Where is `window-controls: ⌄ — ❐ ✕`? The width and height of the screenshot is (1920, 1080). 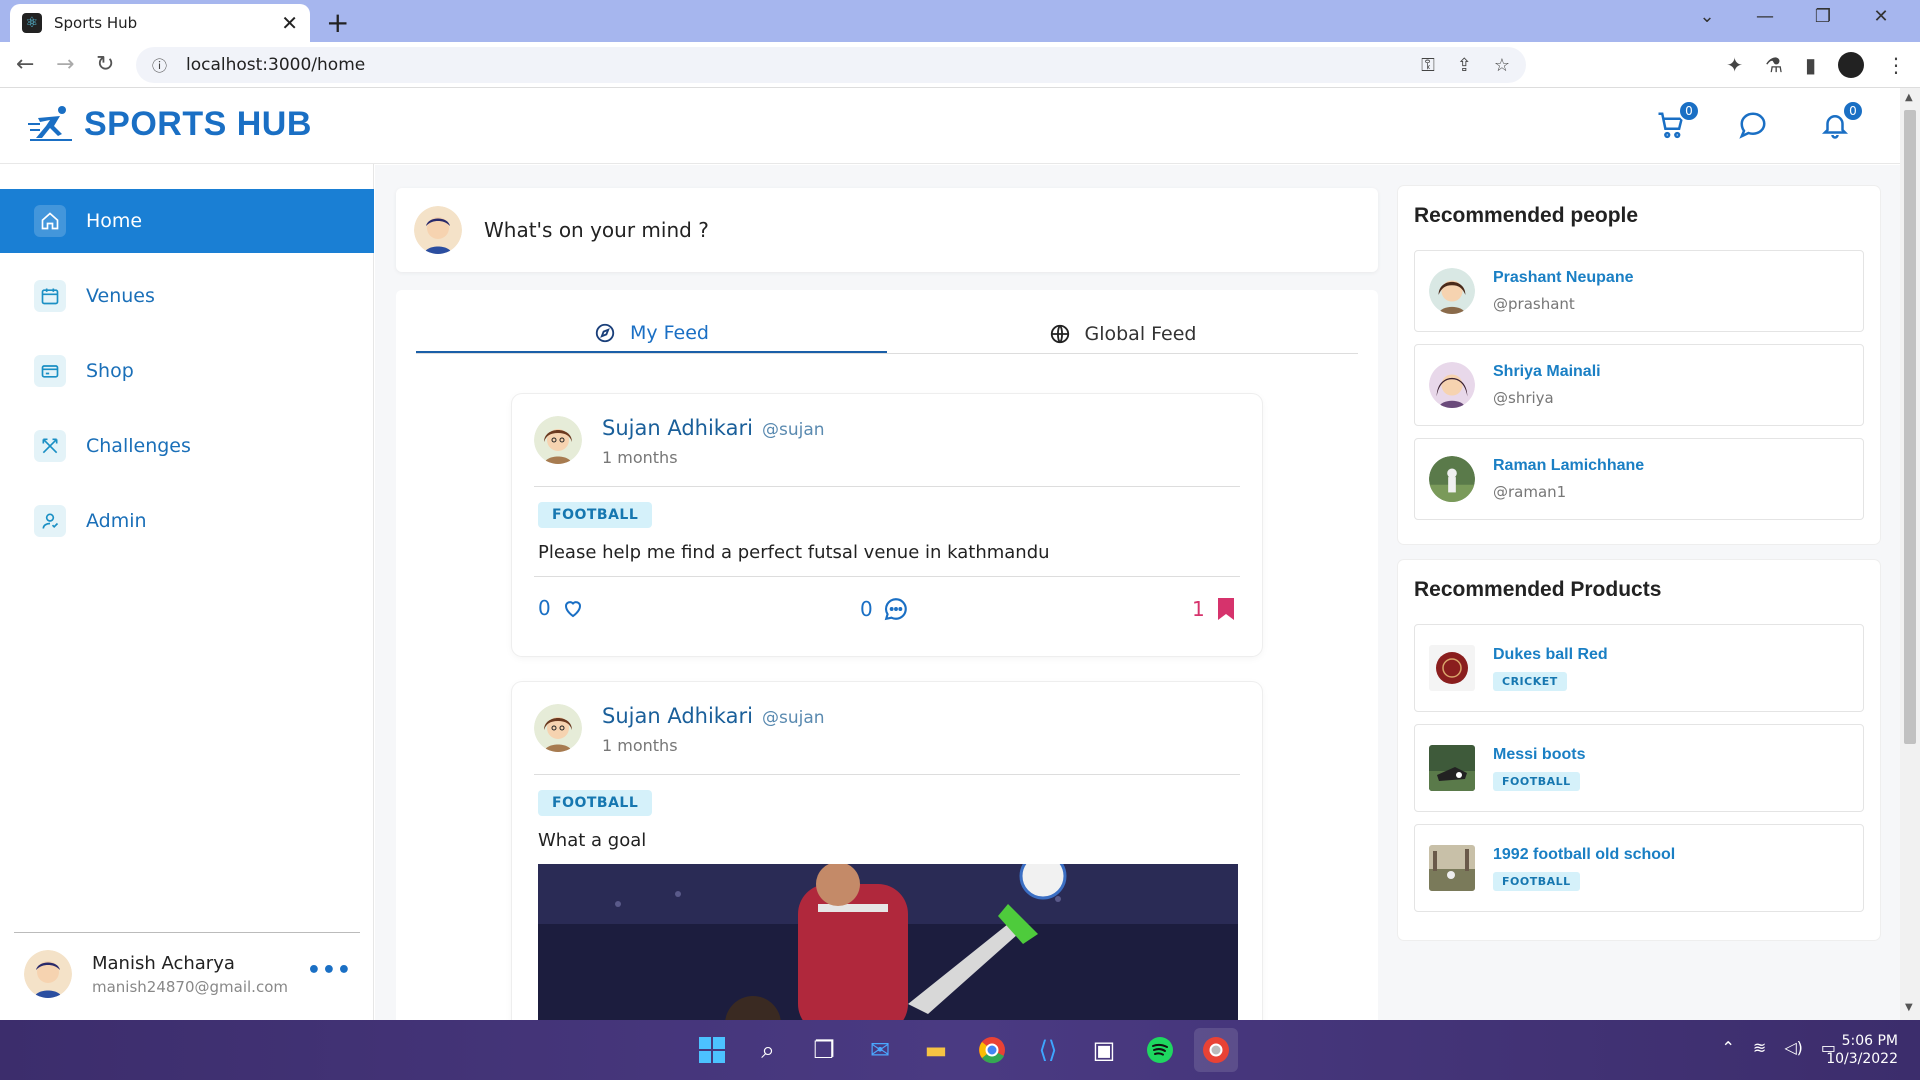
window-controls: ⌄ — ❐ ✕ is located at coordinates (1794, 16).